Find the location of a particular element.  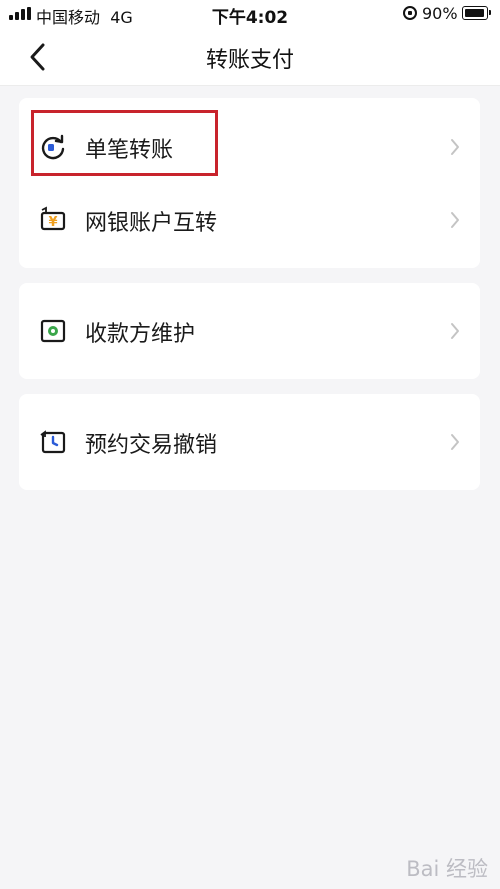

menu-item-payee-maintenance: 收款方维护 is located at coordinates (249, 331).